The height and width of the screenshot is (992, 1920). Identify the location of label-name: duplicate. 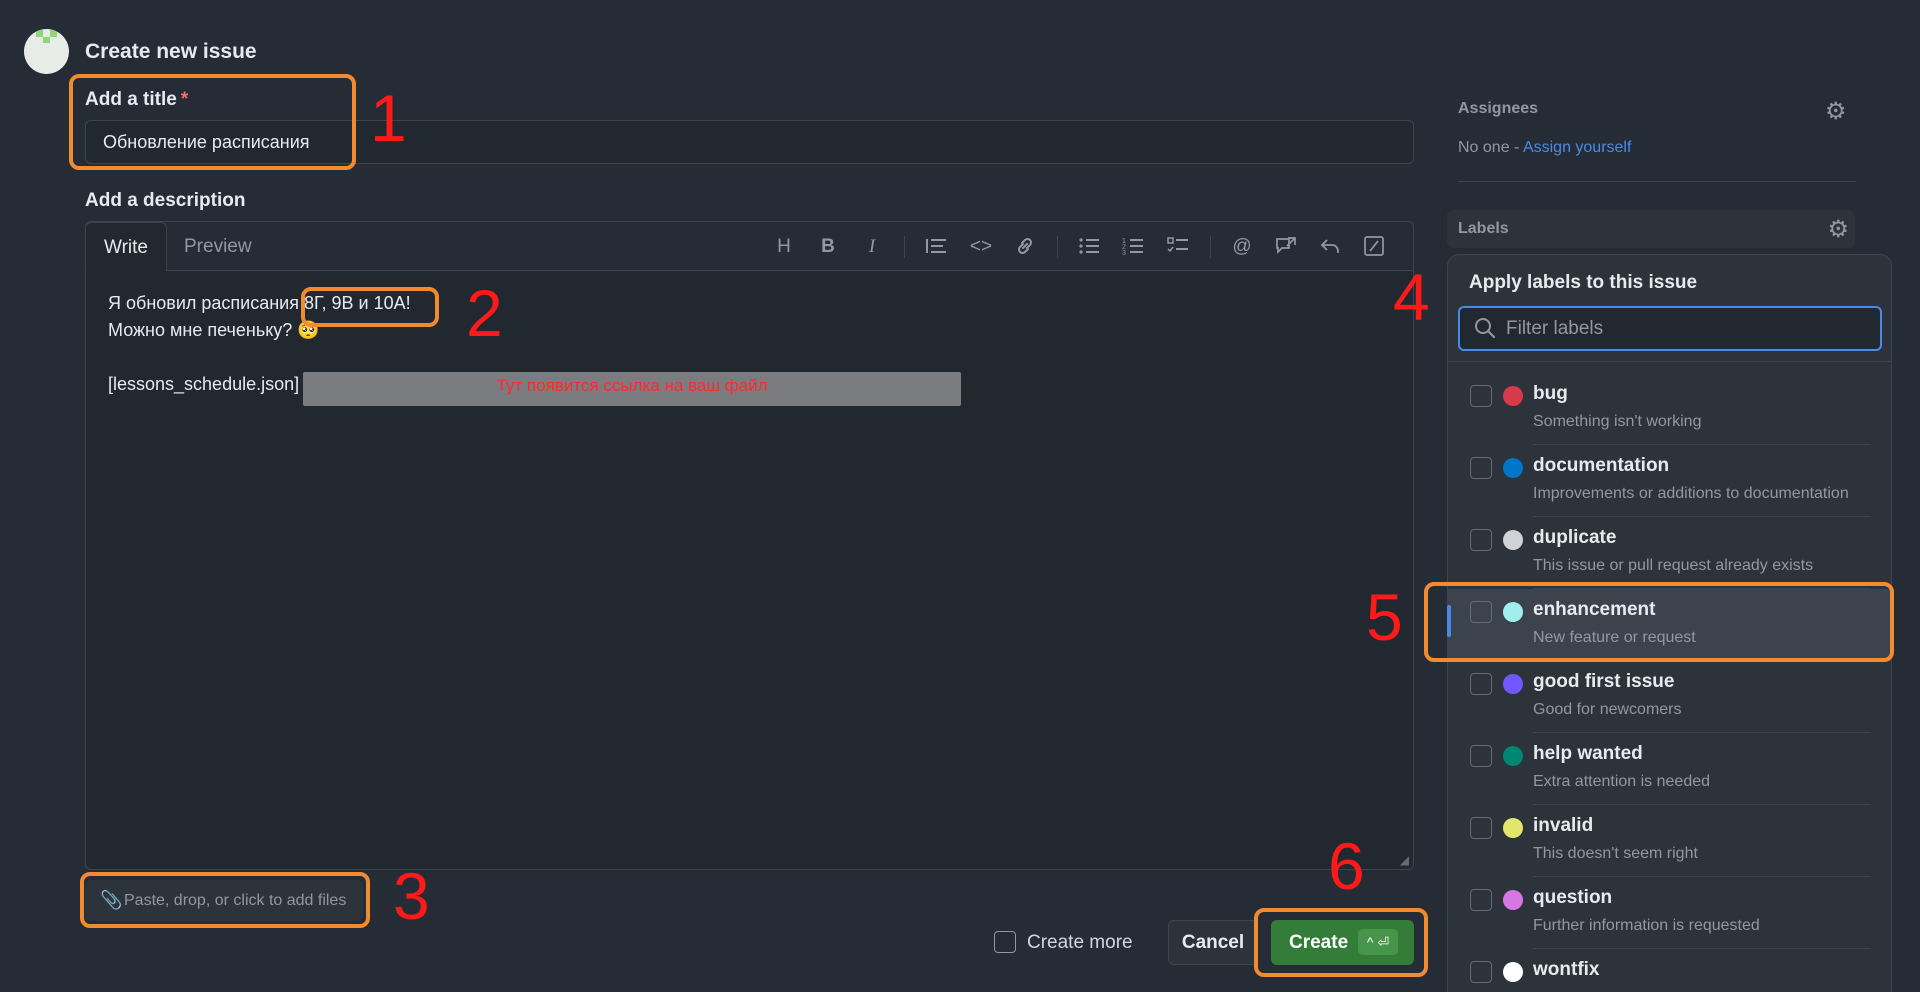
(1575, 537).